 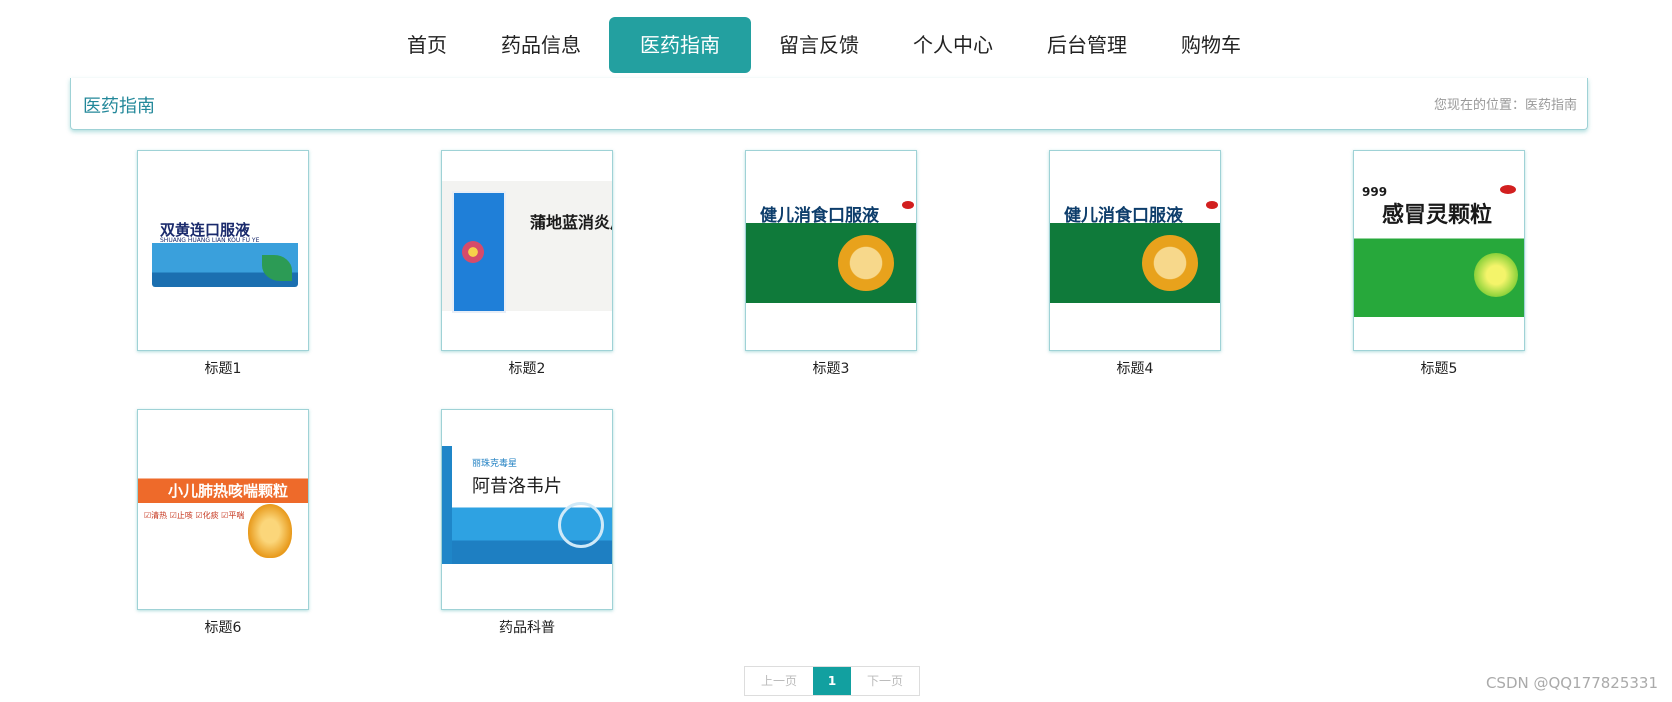 What do you see at coordinates (225, 247) in the screenshot?
I see `drug-box-art: 双黄连口服液 SHUANG HUANG LIAN KOU FU YE` at bounding box center [225, 247].